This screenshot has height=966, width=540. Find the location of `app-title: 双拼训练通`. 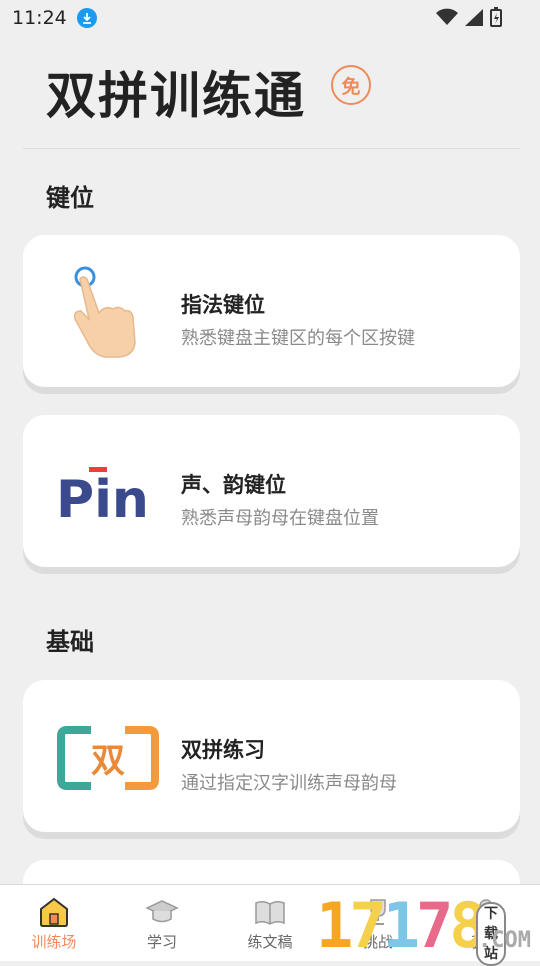

app-title: 双拼训练通 is located at coordinates (176, 96).